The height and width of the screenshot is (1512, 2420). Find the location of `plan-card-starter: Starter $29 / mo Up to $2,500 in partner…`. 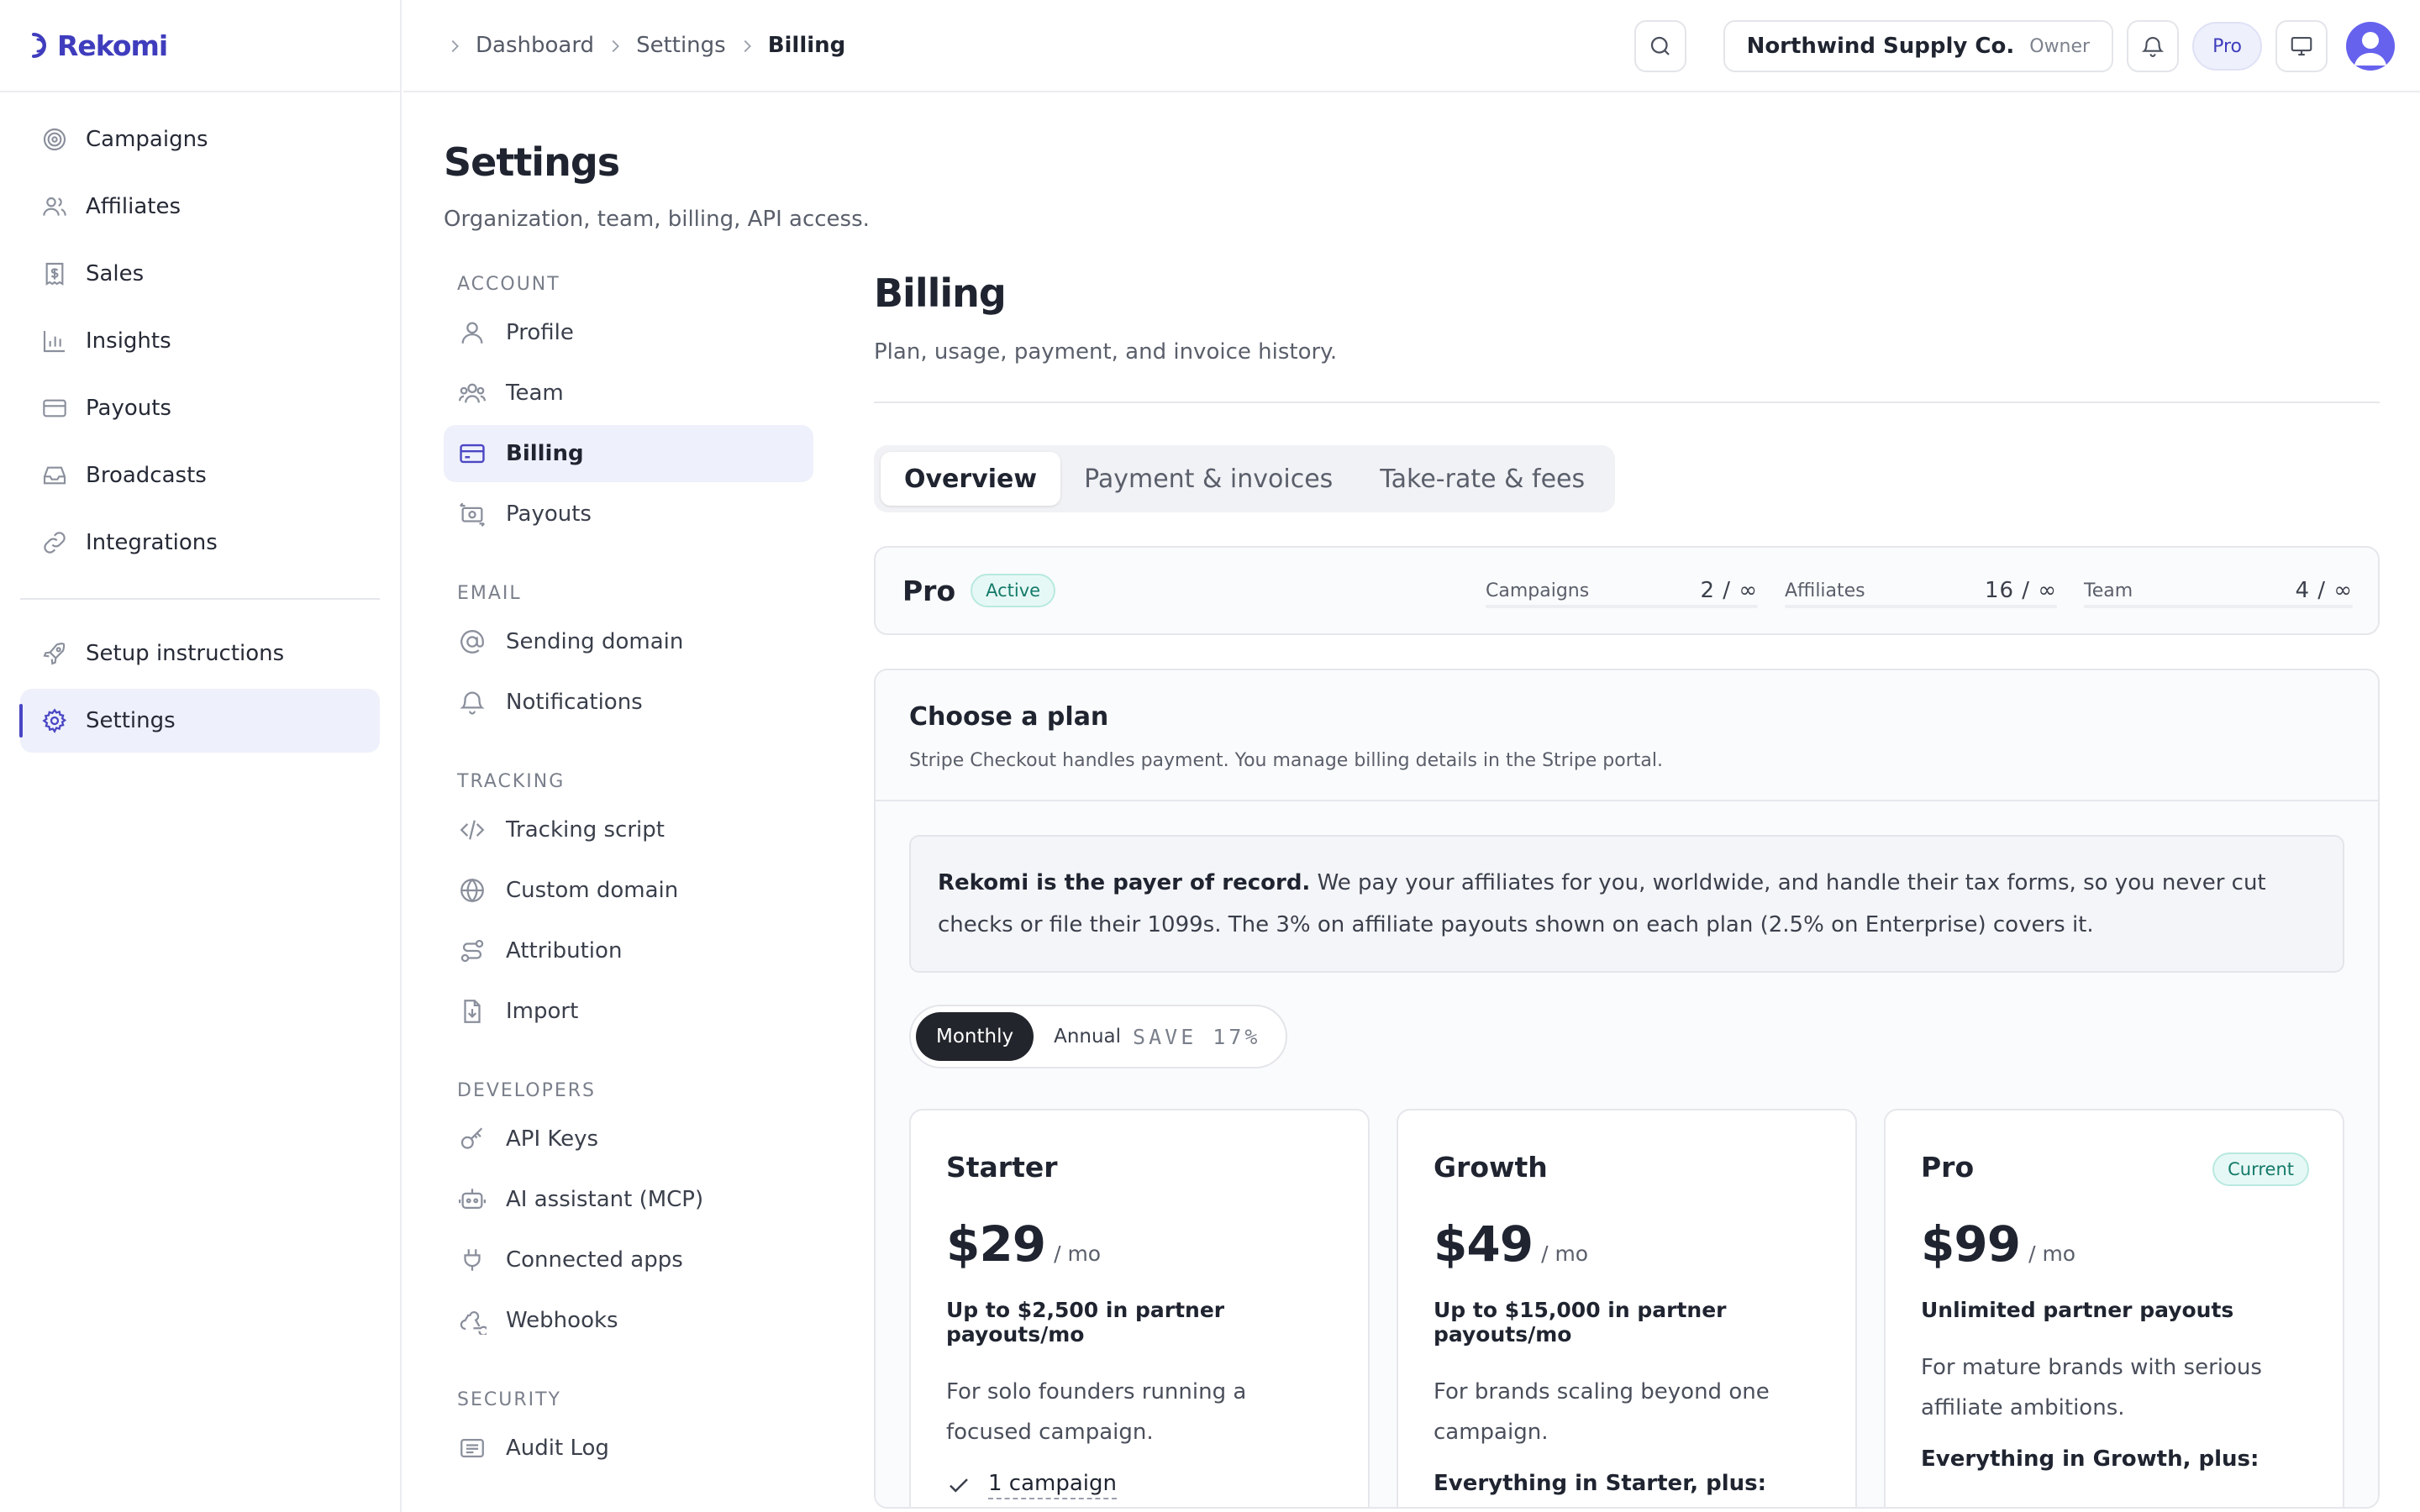

plan-card-starter: Starter $29 / mo Up to $2,500 in partner… is located at coordinates (1139, 1308).